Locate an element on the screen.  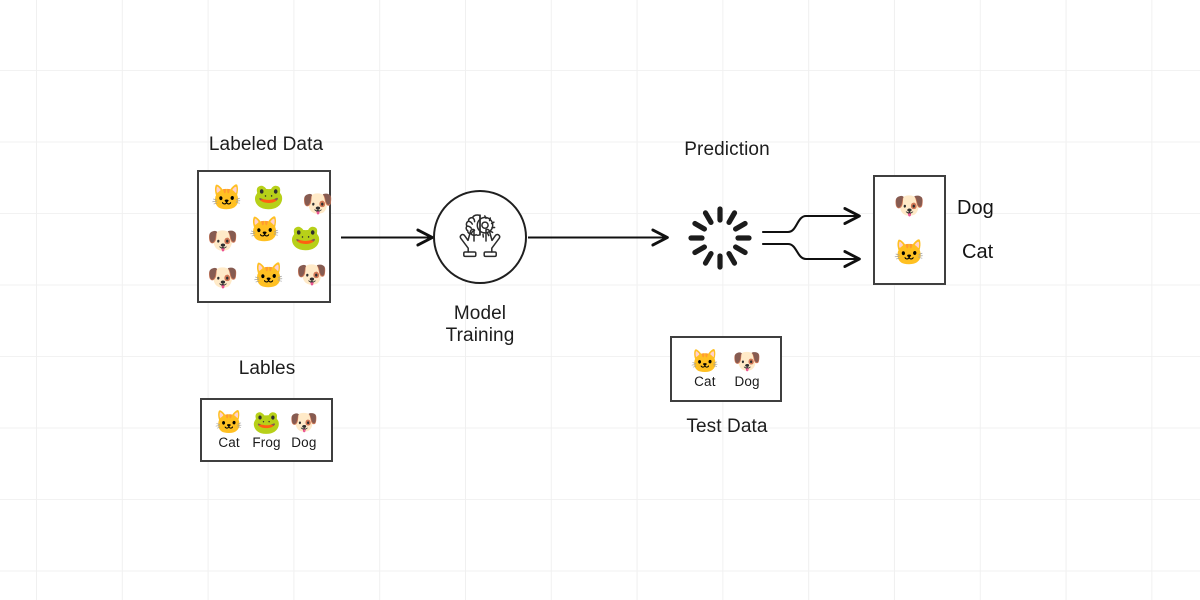
labeled-data-row: 🐶 🐱 🐸 is located at coordinates (264, 237).